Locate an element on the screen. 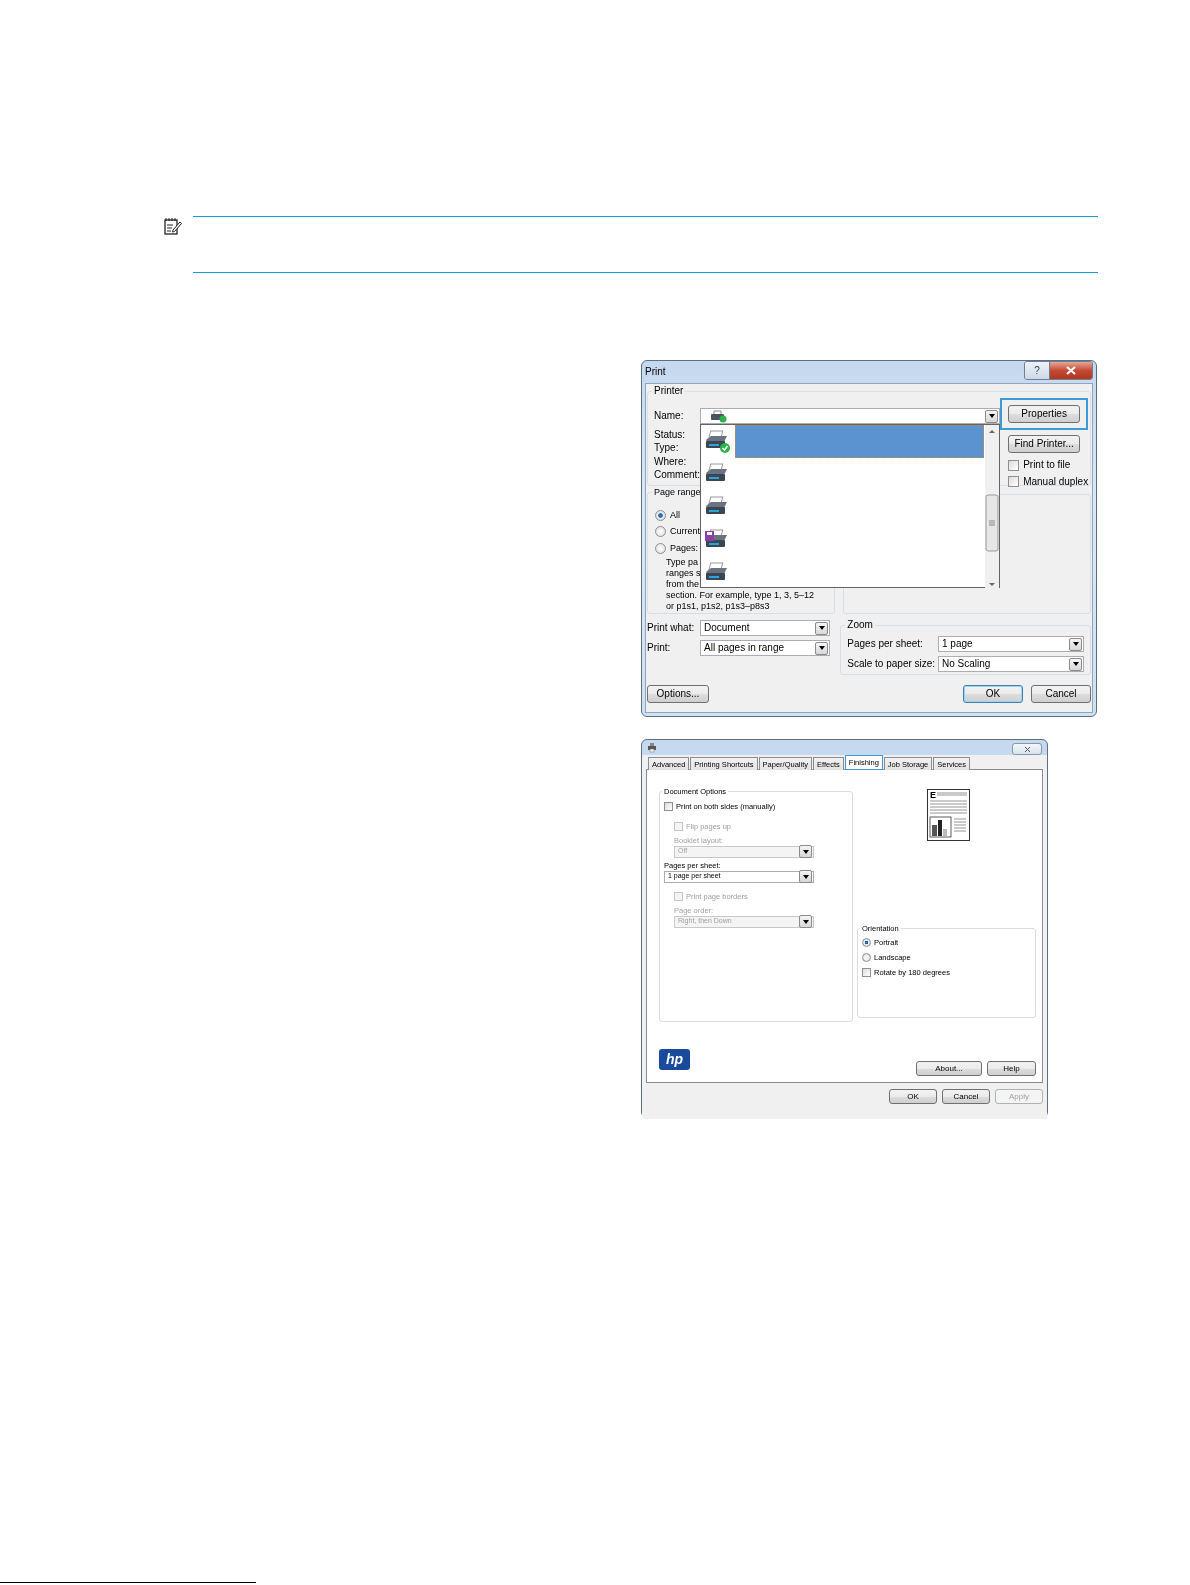 This screenshot has height=1585, width=1190. radio-label: All is located at coordinates (675, 515).